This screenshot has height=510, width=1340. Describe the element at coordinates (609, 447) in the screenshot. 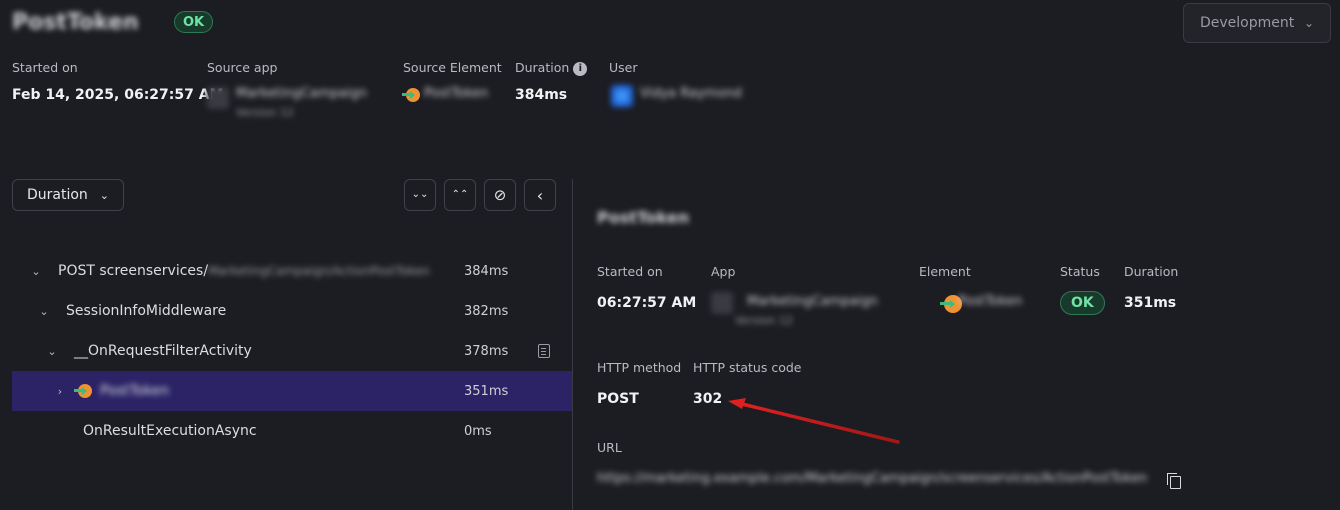

I see `url-label: URL` at that location.